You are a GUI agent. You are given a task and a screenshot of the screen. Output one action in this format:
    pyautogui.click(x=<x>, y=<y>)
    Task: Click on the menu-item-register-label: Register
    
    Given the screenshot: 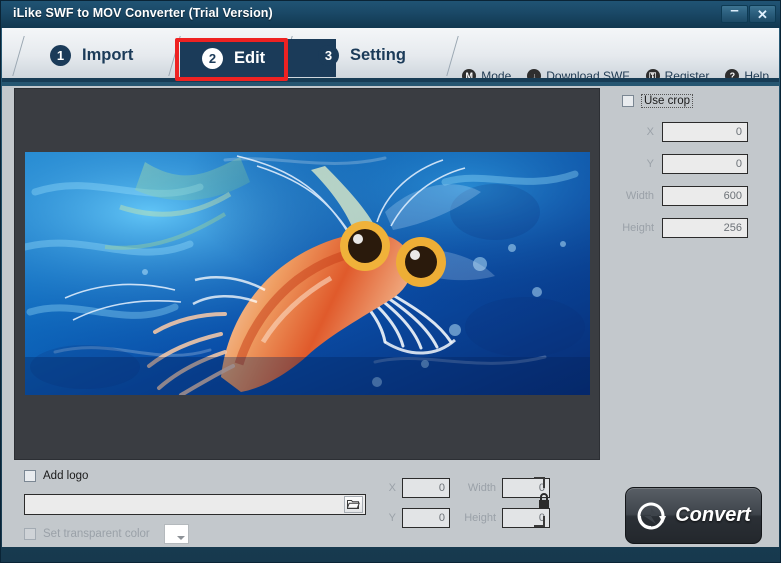 What is the action you would take?
    pyautogui.click(x=687, y=75)
    